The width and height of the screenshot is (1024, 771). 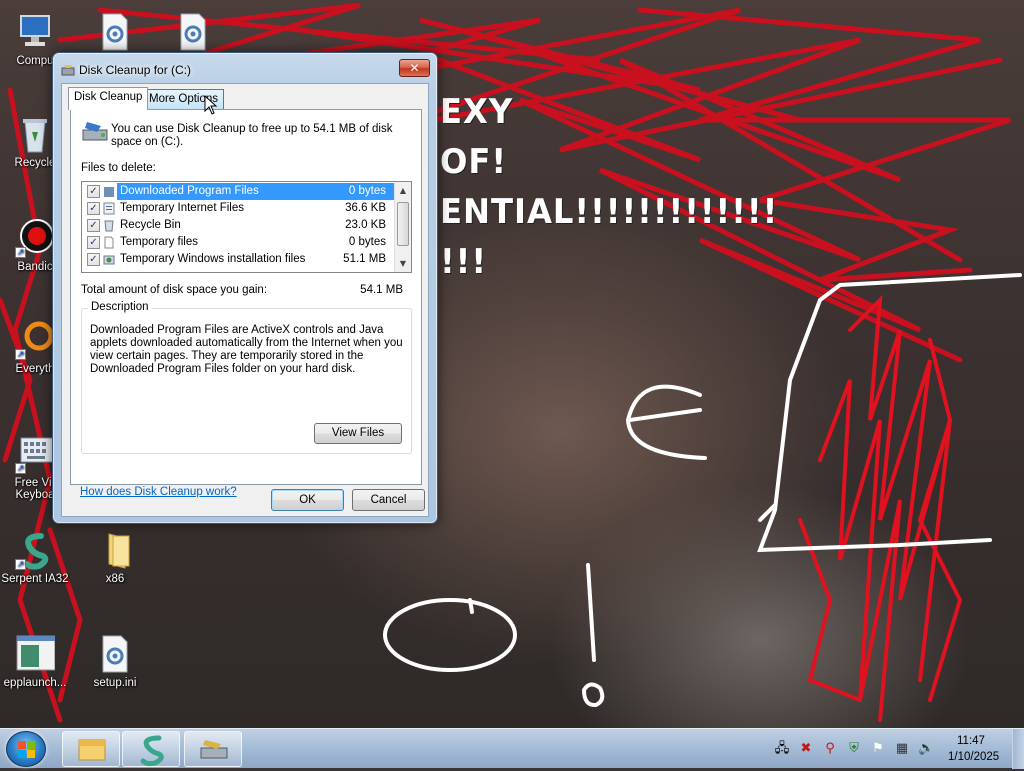 What do you see at coordinates (1018, 749) in the screenshot?
I see `show-desktop-button` at bounding box center [1018, 749].